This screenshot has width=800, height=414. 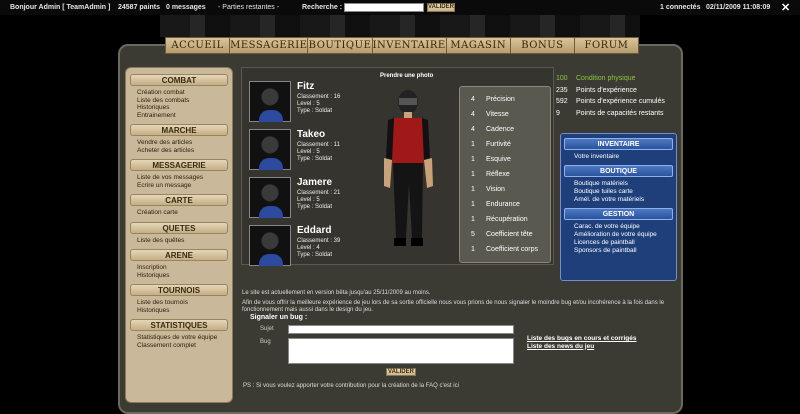 What do you see at coordinates (182, 213) in the screenshot?
I see `sidebar-link: Création carte` at bounding box center [182, 213].